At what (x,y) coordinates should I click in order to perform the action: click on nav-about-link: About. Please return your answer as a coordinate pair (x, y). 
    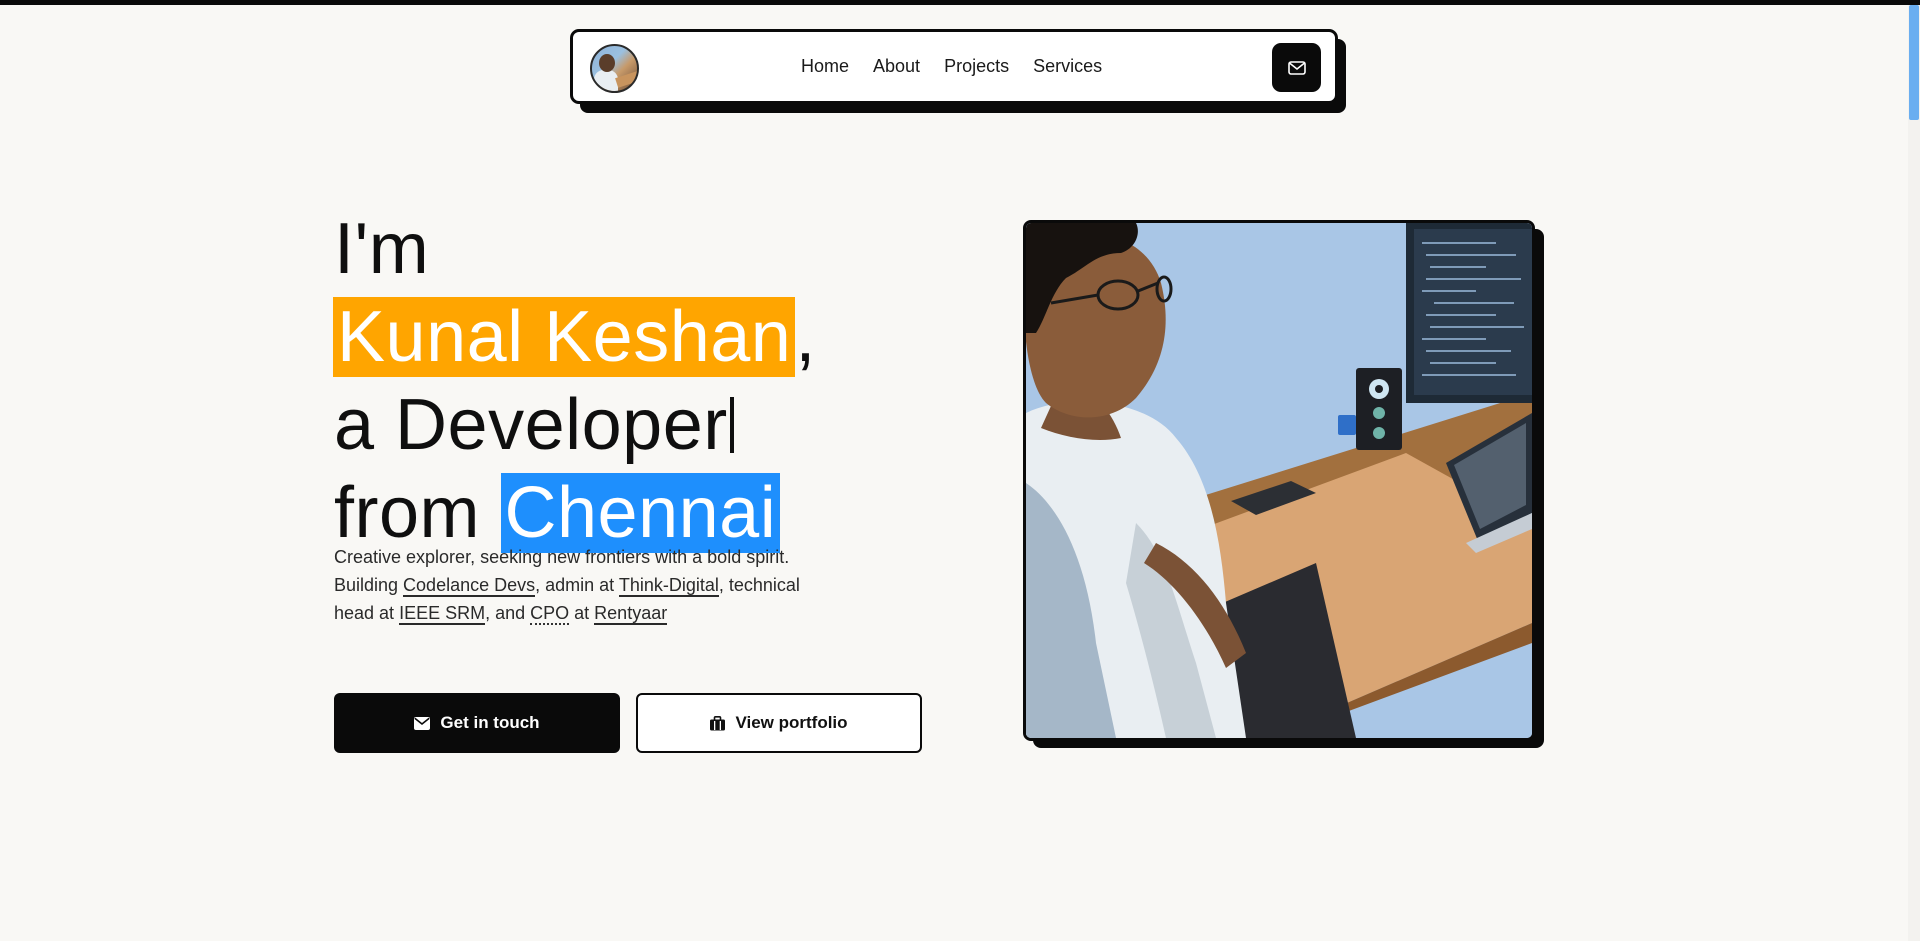
    Looking at the image, I should click on (896, 66).